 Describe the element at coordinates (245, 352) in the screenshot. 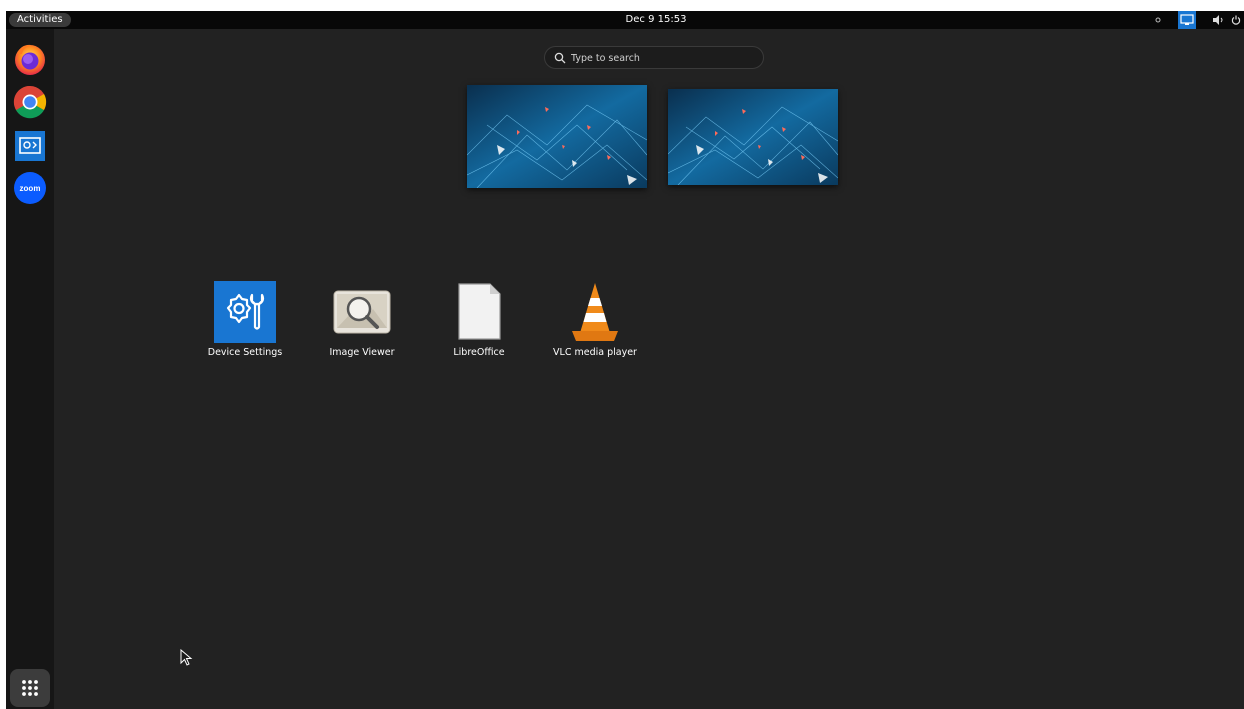

I see `app-label: Device Settings` at that location.